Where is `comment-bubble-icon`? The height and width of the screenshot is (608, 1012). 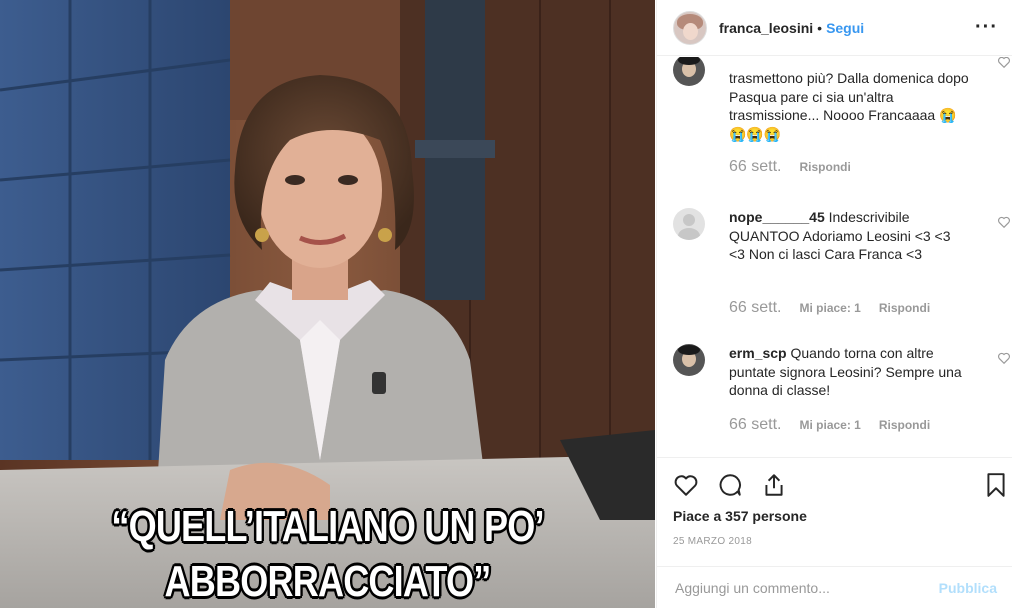 comment-bubble-icon is located at coordinates (730, 485).